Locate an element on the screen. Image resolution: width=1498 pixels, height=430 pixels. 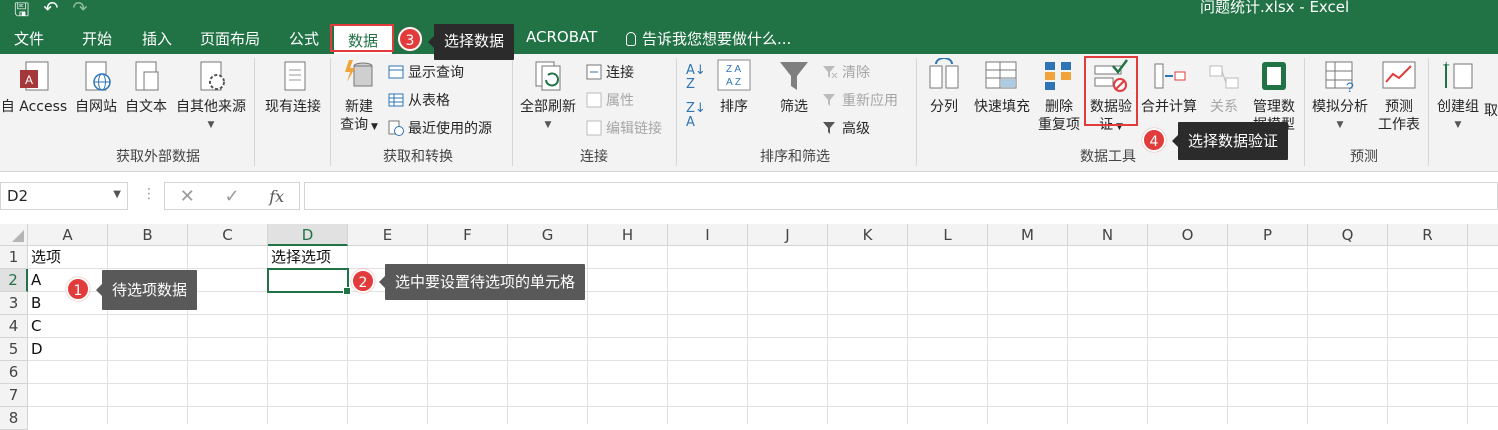
callout-select-data: 选择数据 is located at coordinates (471, 42).